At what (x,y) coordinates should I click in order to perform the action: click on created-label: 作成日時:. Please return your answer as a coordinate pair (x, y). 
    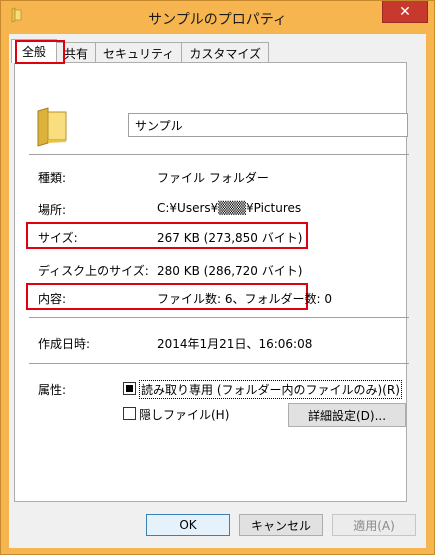
    Looking at the image, I should click on (64, 344).